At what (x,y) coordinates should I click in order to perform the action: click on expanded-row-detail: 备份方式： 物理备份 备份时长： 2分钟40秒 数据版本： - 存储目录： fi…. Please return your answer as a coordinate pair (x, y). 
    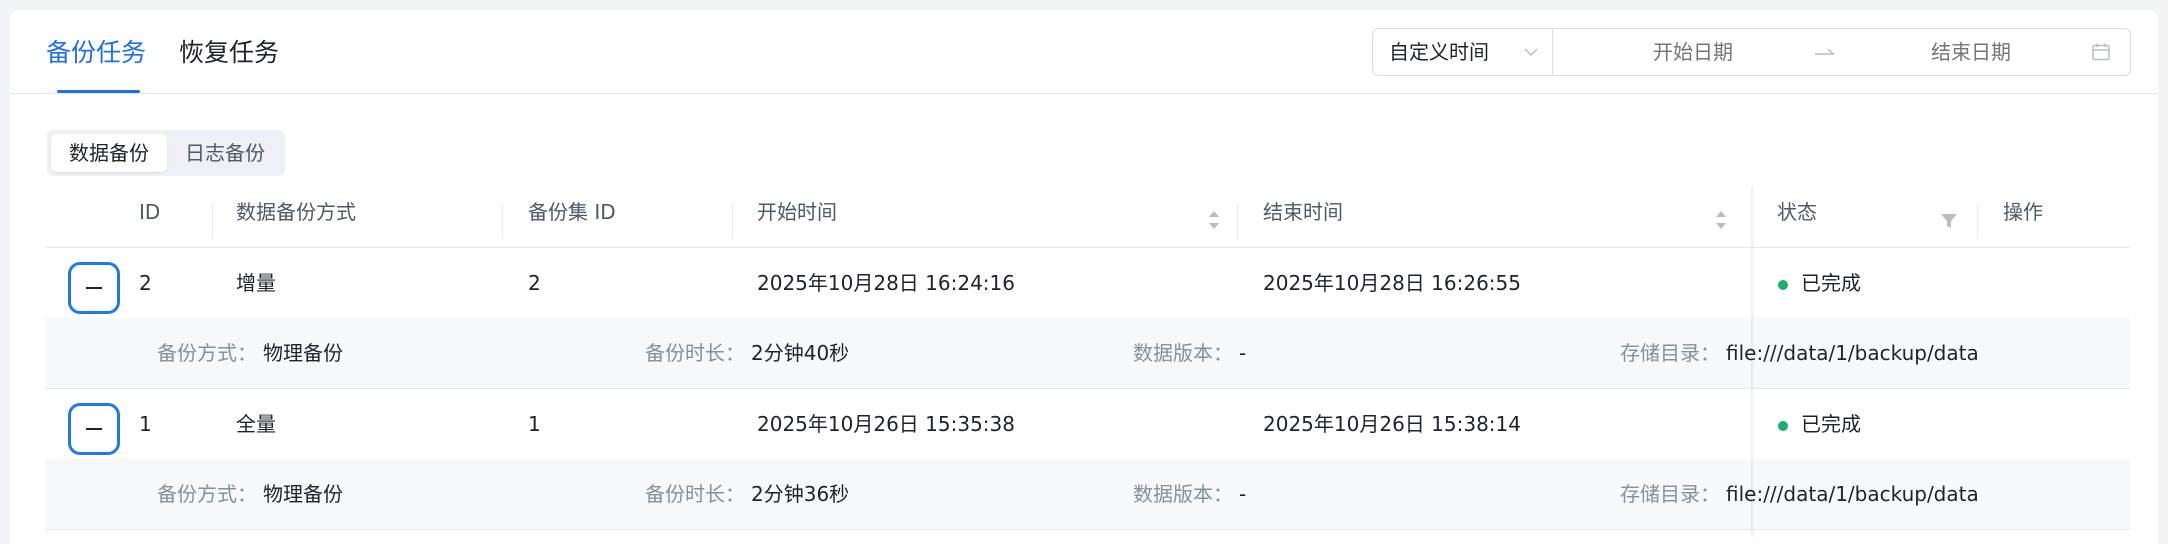
    Looking at the image, I should click on (1087, 353).